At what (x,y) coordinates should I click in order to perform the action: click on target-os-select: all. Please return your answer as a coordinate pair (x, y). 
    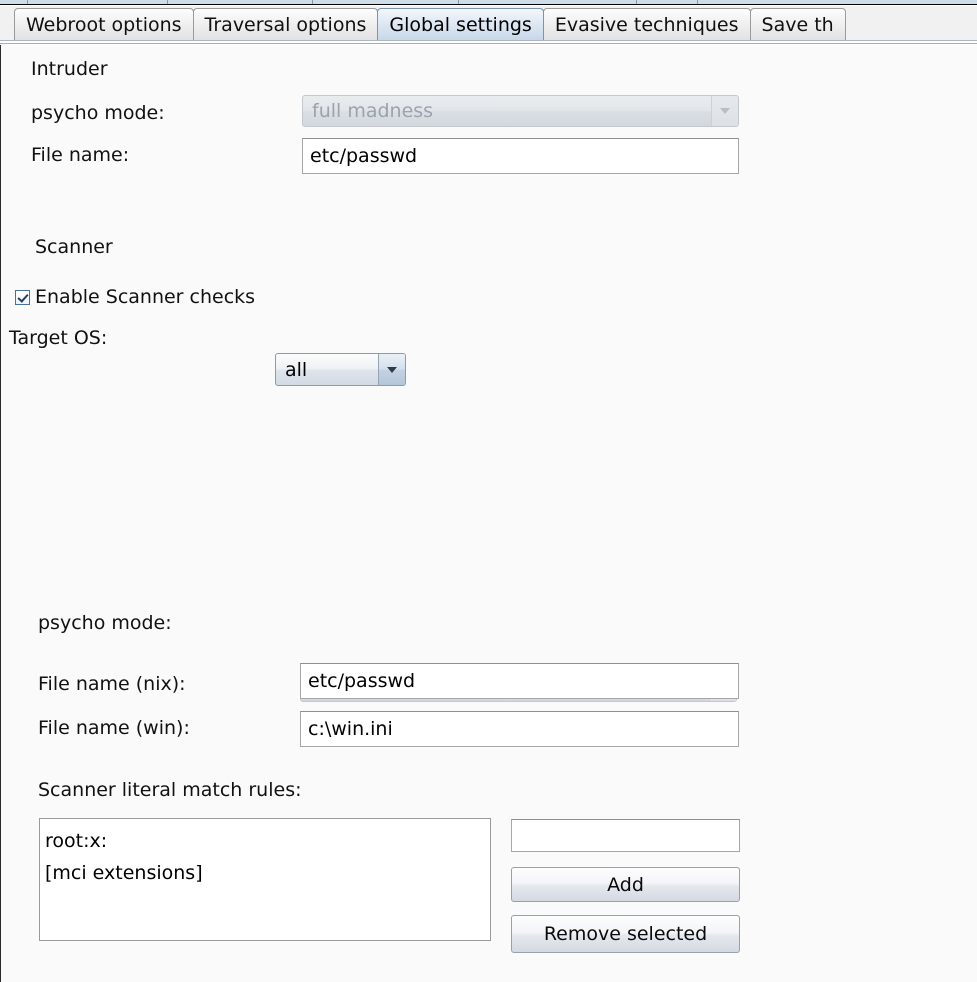
    Looking at the image, I should click on (340, 369).